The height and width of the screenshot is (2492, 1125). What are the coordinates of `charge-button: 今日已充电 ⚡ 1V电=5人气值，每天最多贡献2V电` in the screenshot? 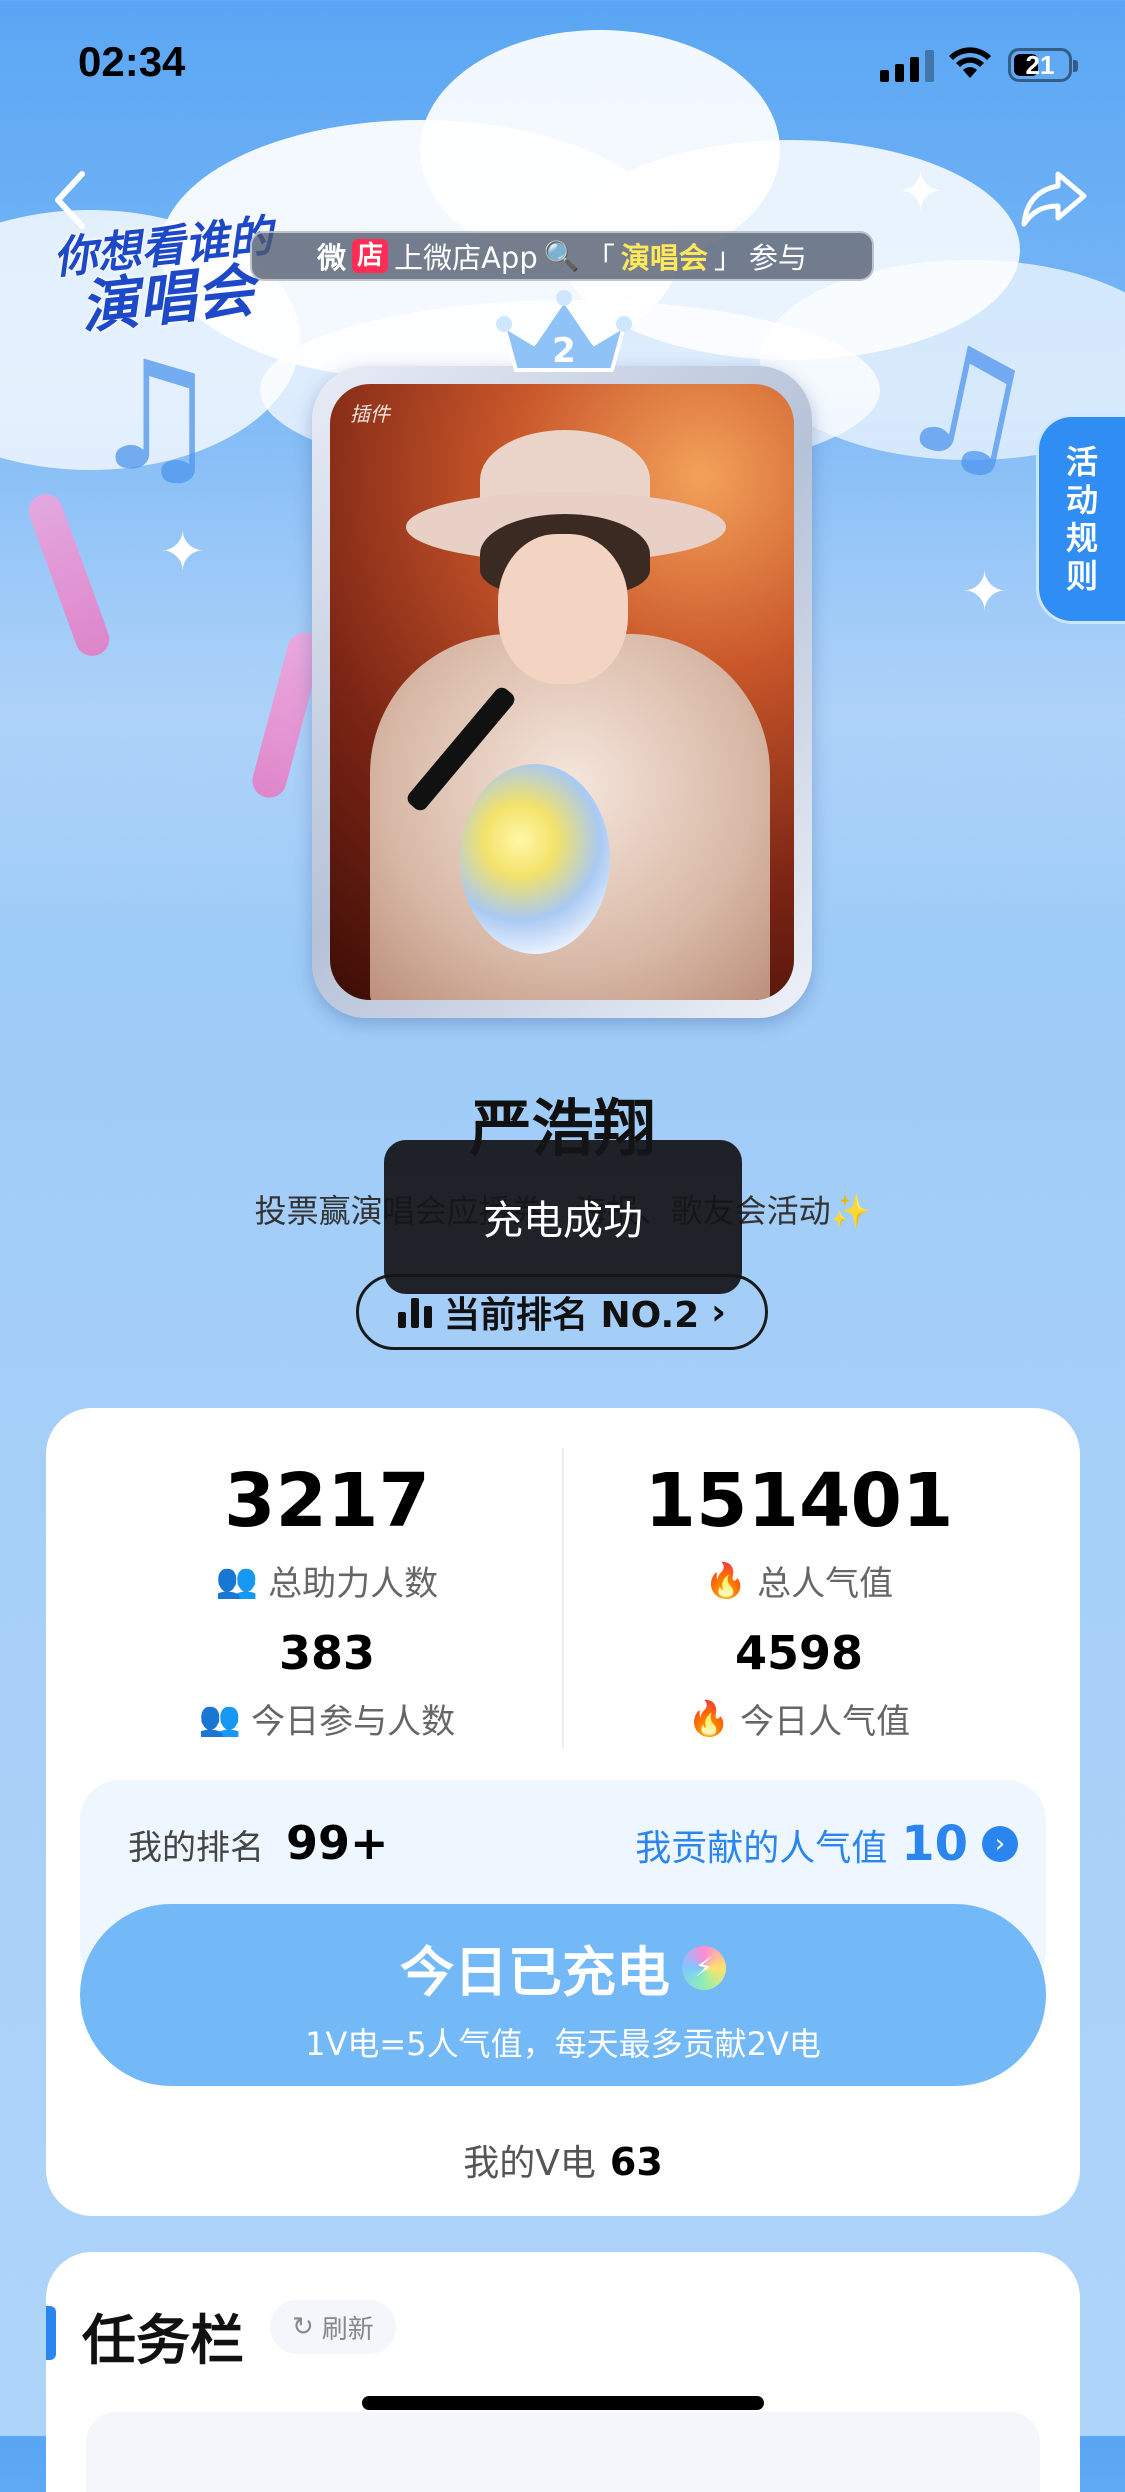 It's located at (563, 1995).